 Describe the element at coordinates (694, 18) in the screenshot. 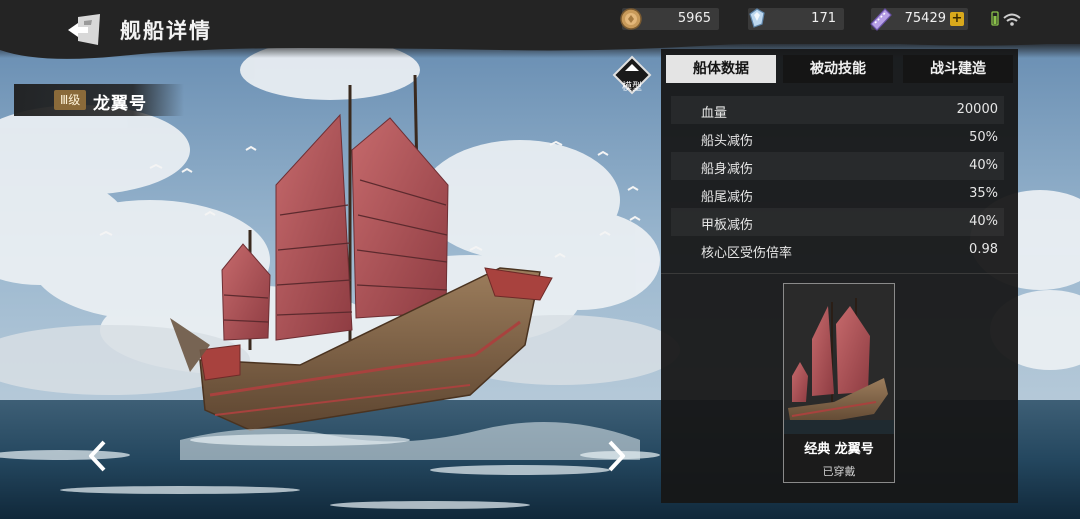

I see `gold-value: 5965` at that location.